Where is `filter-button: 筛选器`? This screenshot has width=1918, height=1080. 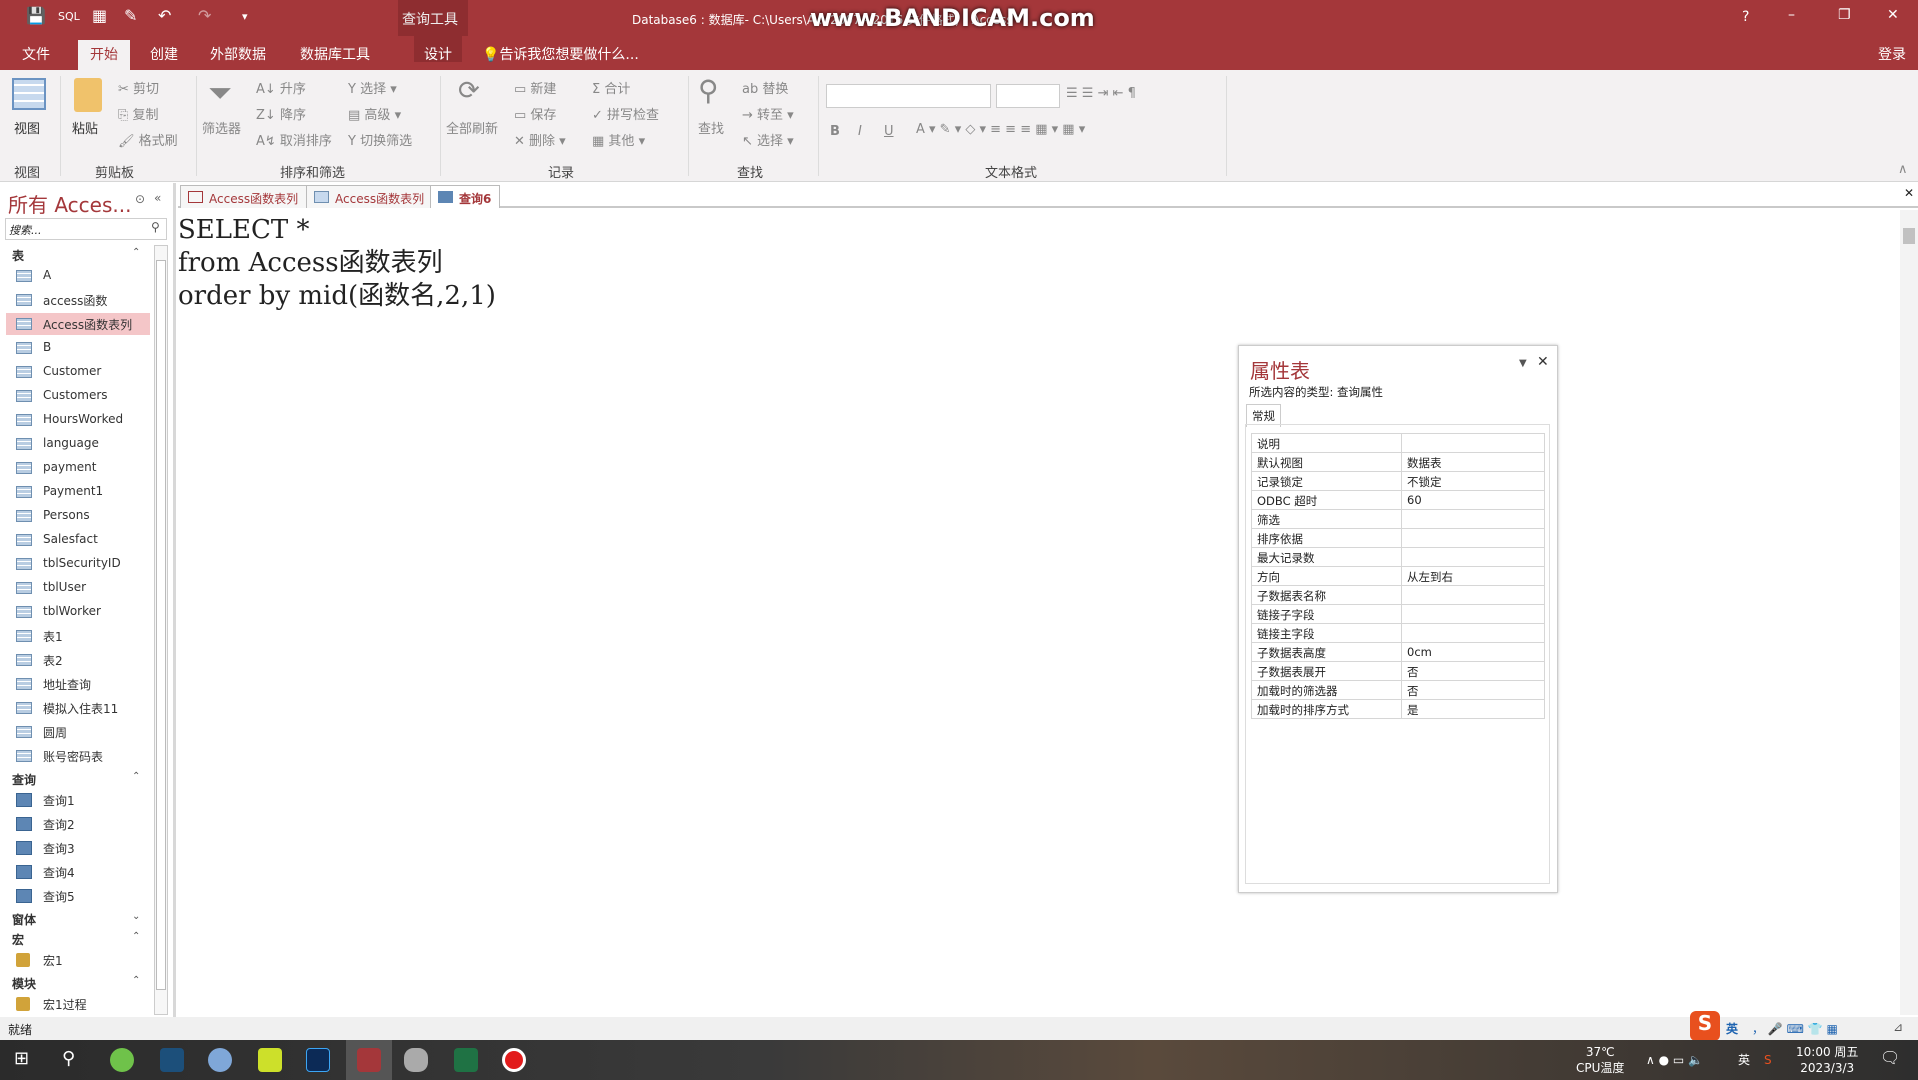
filter-button: 筛选器 is located at coordinates (221, 127).